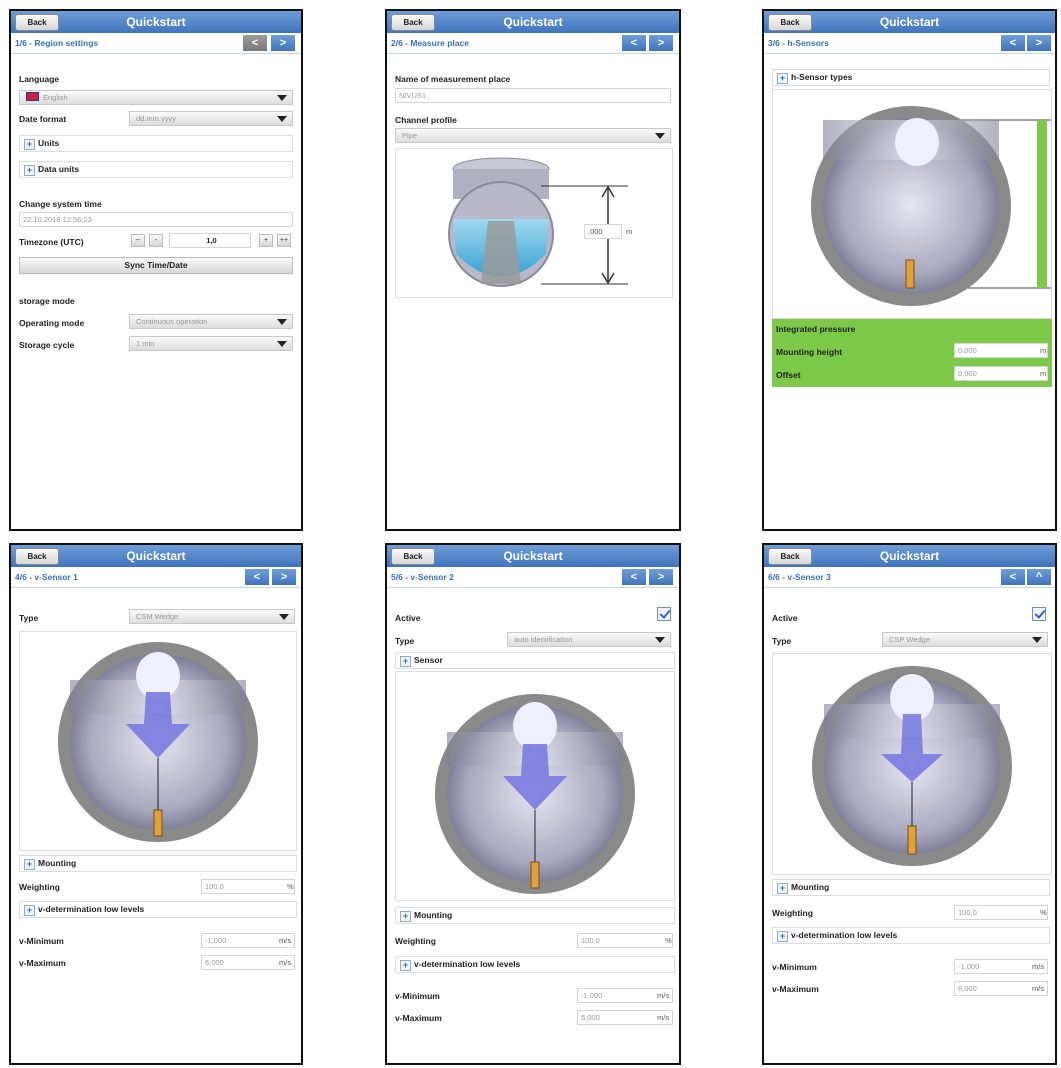 This screenshot has height=1068, width=1061. What do you see at coordinates (156, 265) in the screenshot?
I see `sync-time-button: Sync Time/Date` at bounding box center [156, 265].